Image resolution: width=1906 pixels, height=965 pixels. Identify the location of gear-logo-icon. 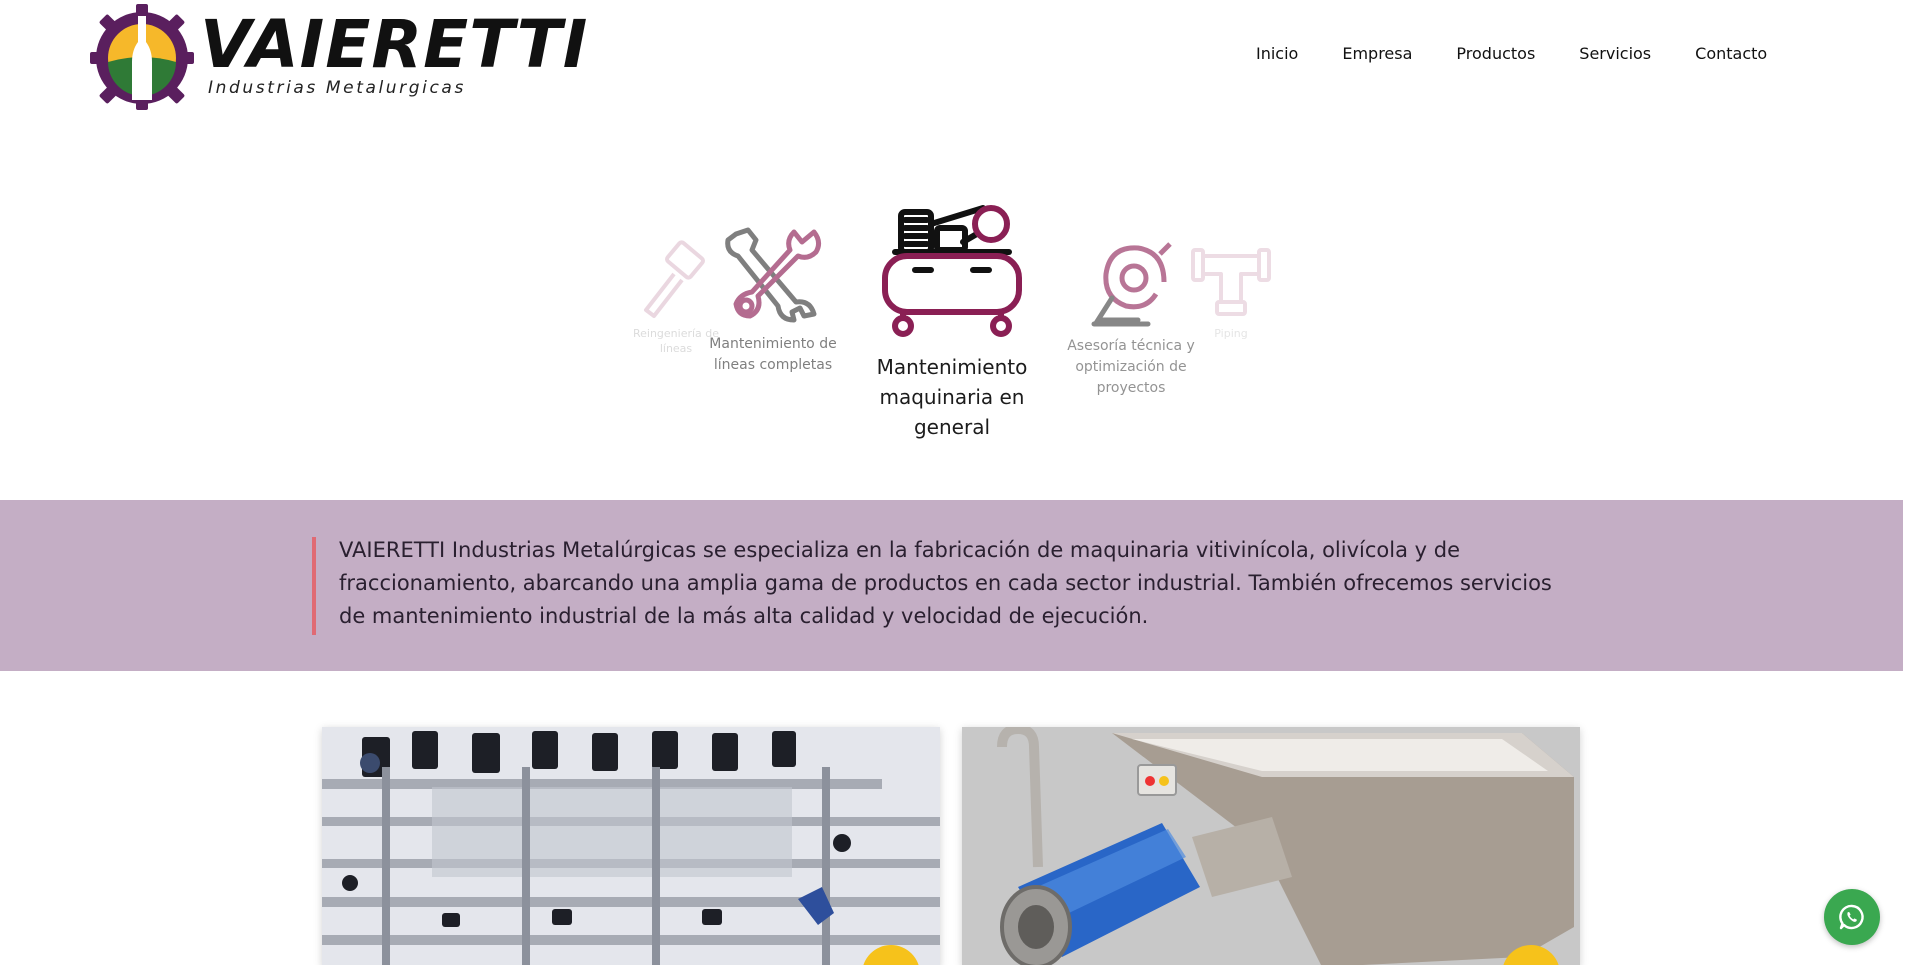
(142, 57).